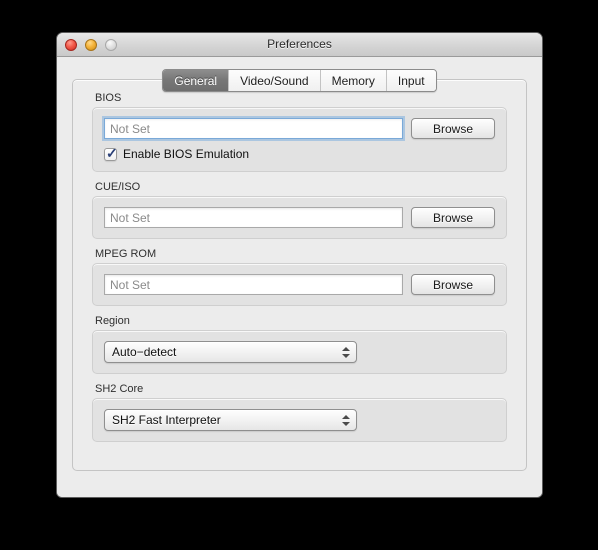  What do you see at coordinates (186, 154) in the screenshot?
I see `enable-bios-emulation-label: Enable BIOS Emulation` at bounding box center [186, 154].